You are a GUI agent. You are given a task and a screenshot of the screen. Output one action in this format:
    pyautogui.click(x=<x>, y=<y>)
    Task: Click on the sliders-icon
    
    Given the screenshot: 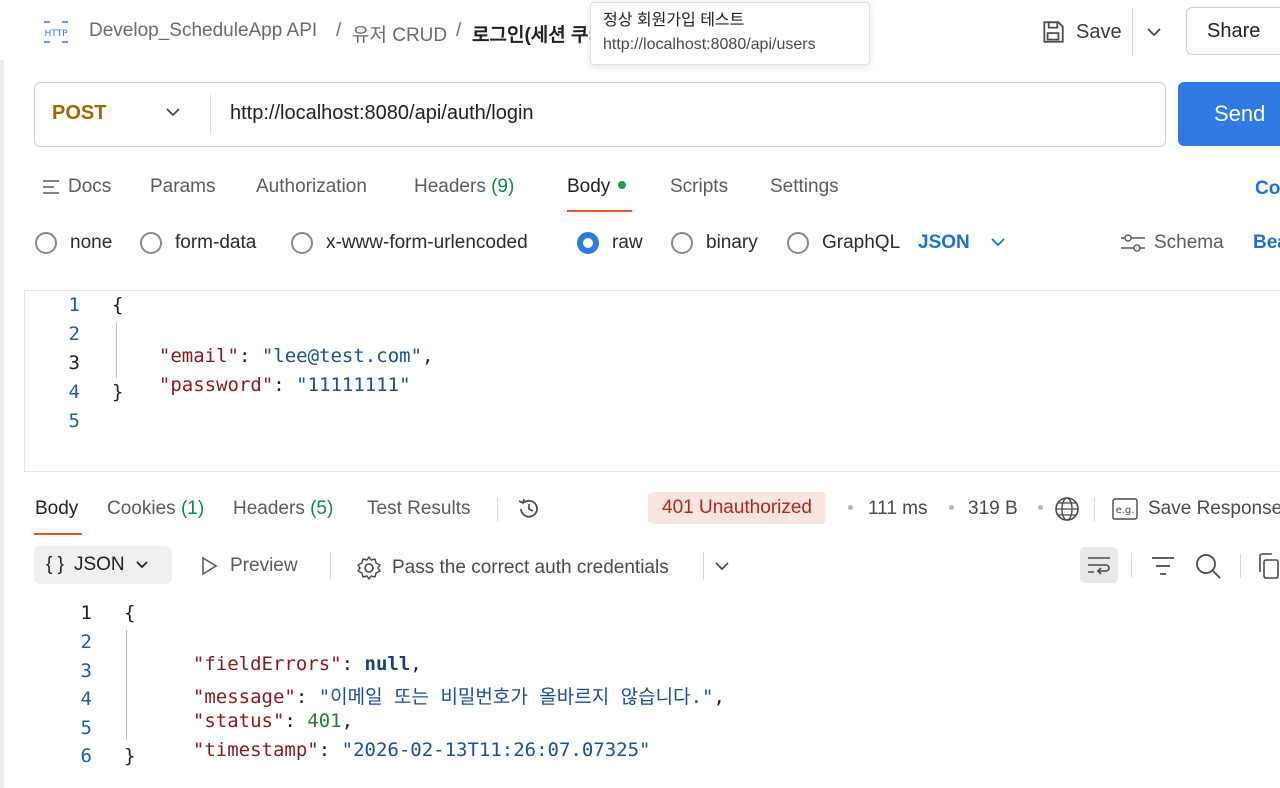 What is the action you would take?
    pyautogui.click(x=1133, y=243)
    